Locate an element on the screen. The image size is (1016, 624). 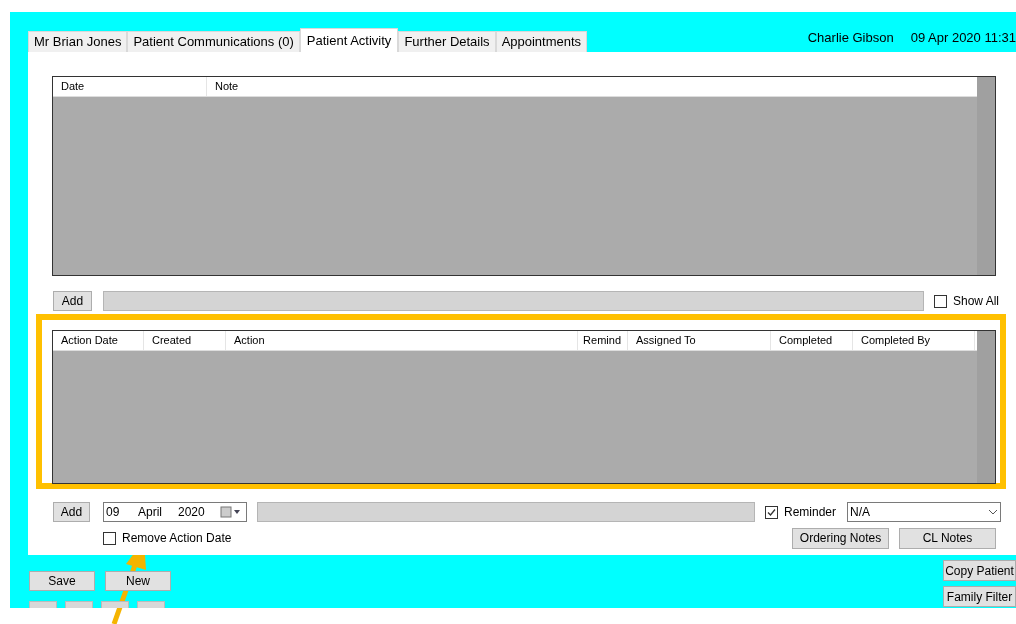
column-header: Action is located at coordinates (402, 340).